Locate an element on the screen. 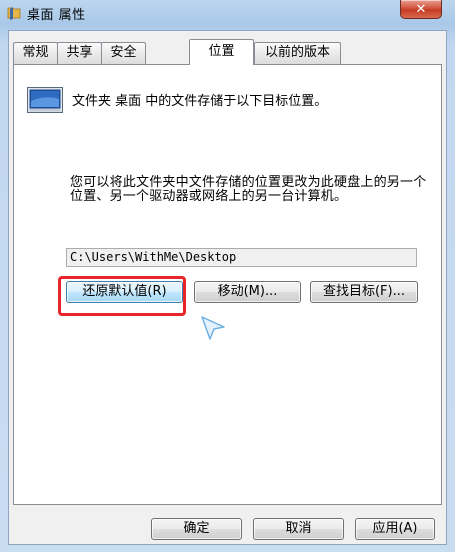 The height and width of the screenshot is (552, 455). ok-button: 确定 is located at coordinates (196, 529).